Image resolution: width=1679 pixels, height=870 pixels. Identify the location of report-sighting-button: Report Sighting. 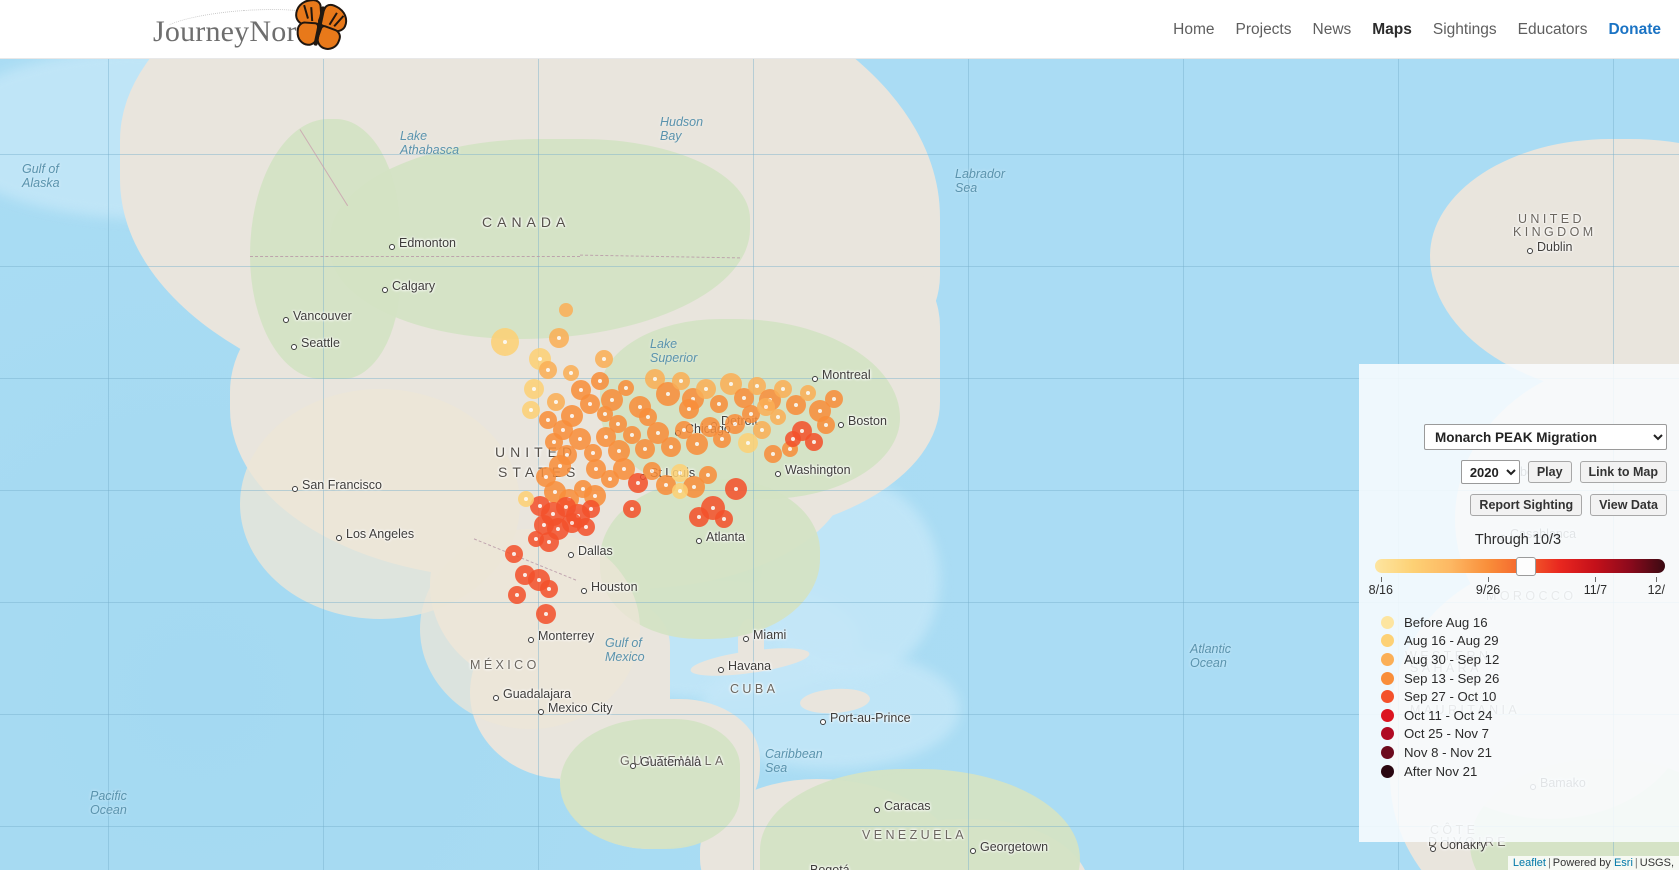
(1526, 505).